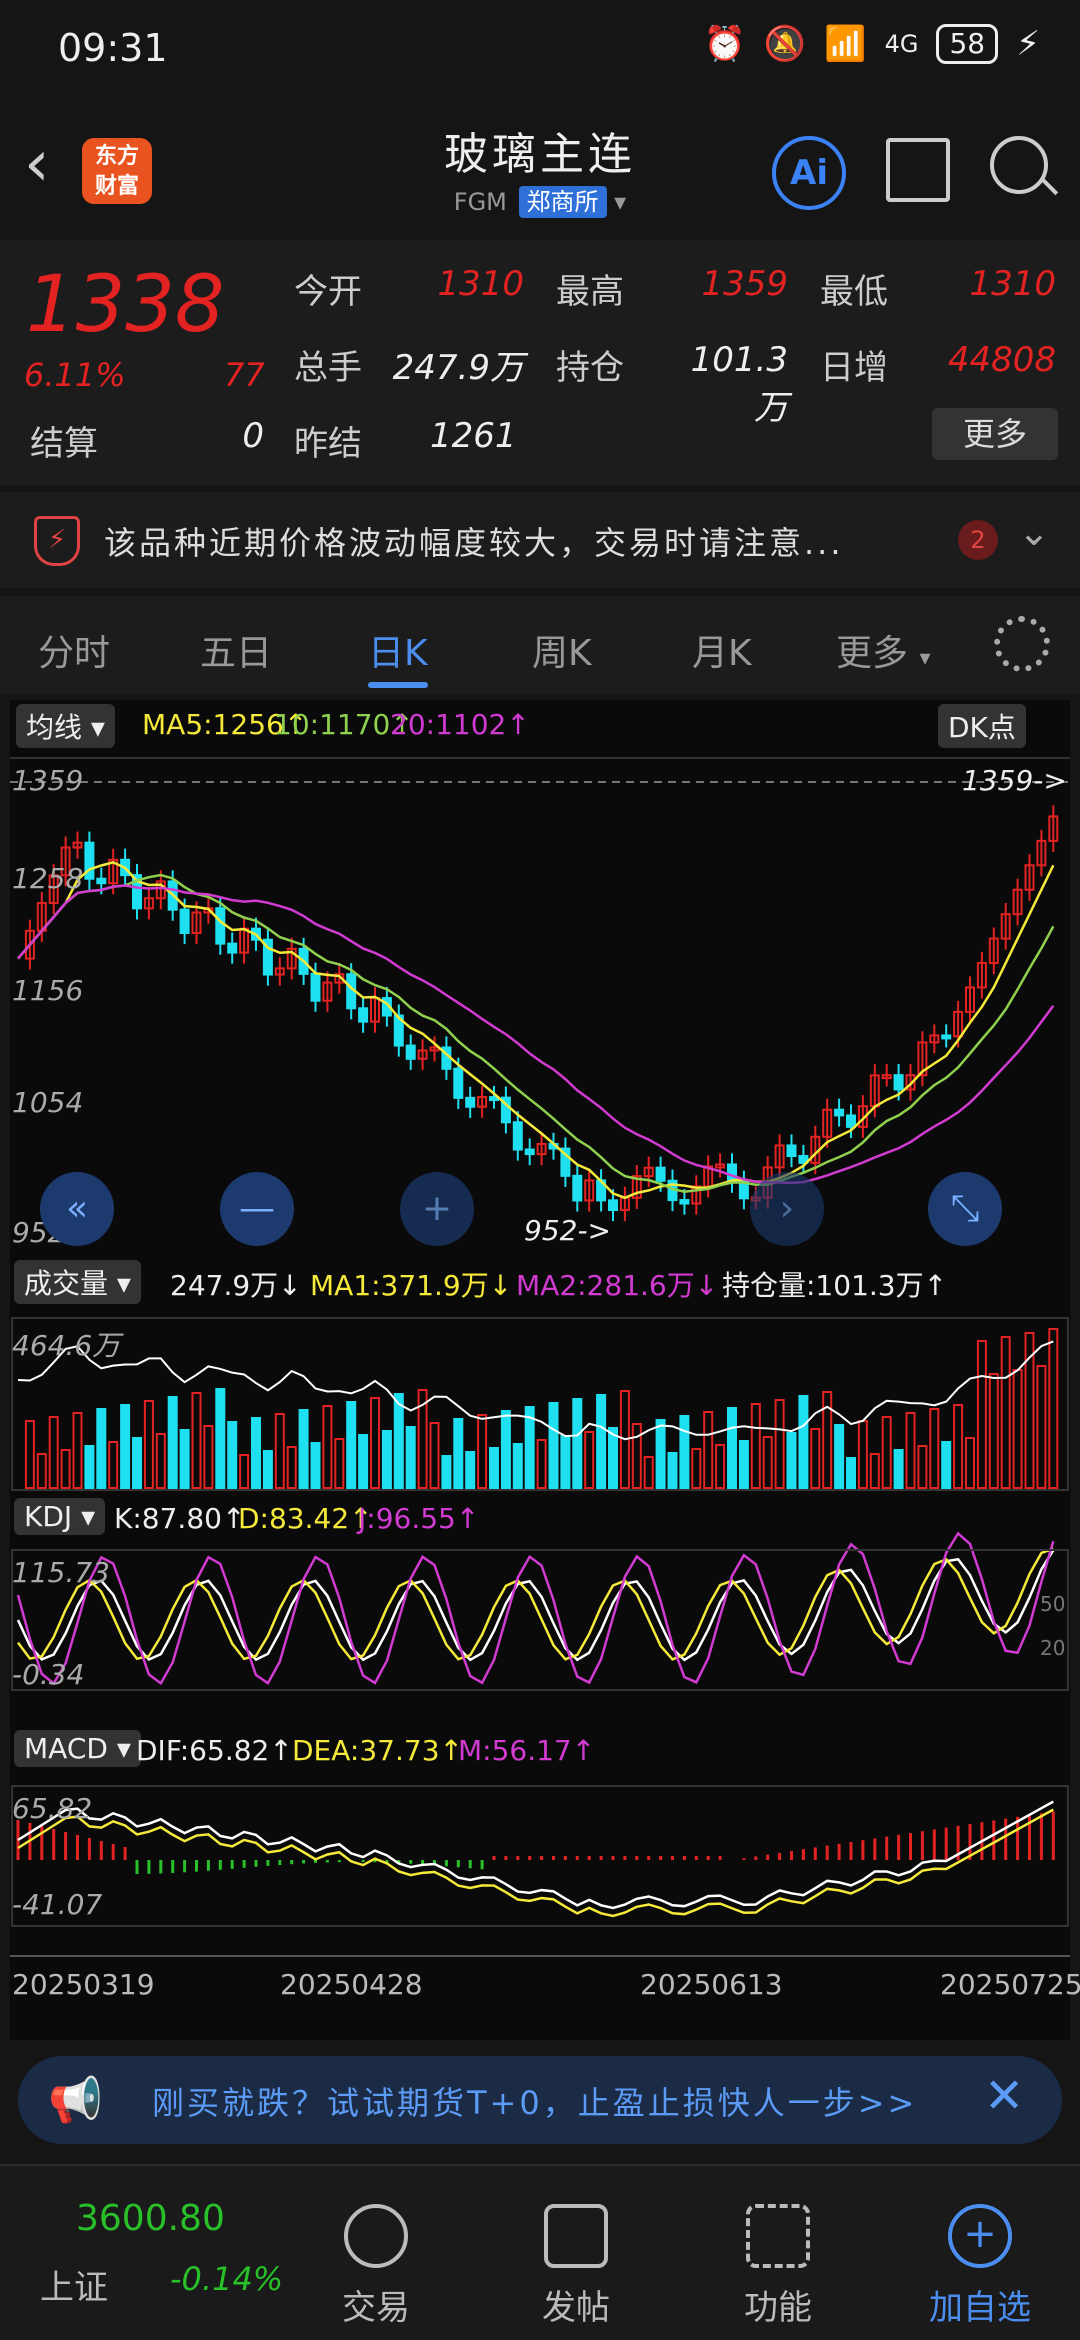 The width and height of the screenshot is (1080, 2340). Describe the element at coordinates (74, 650) in the screenshot. I see `tab-intraday: 分时` at that location.